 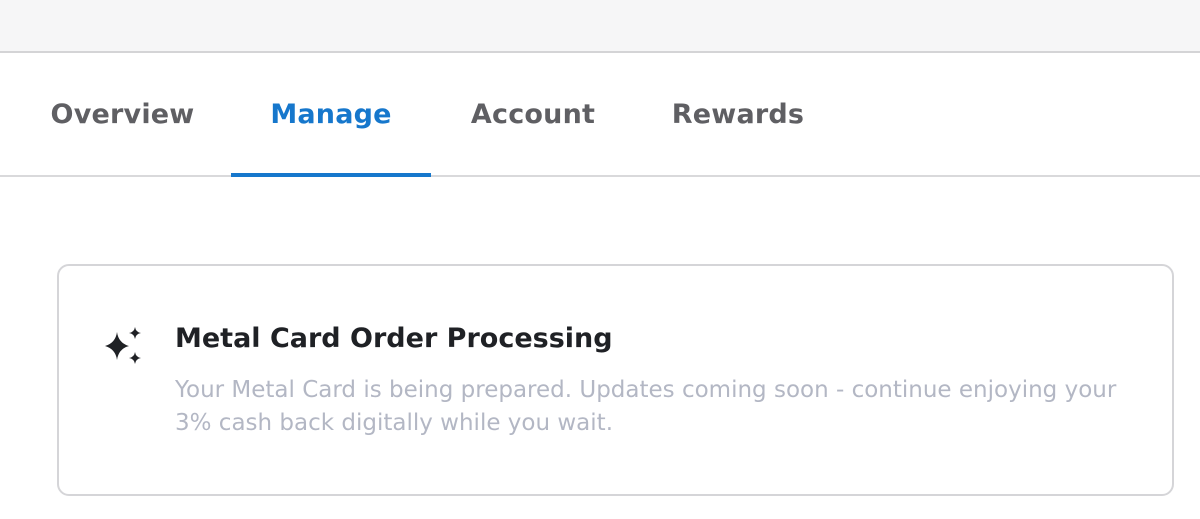 I want to click on sparkles-icon, so click(x=123, y=345).